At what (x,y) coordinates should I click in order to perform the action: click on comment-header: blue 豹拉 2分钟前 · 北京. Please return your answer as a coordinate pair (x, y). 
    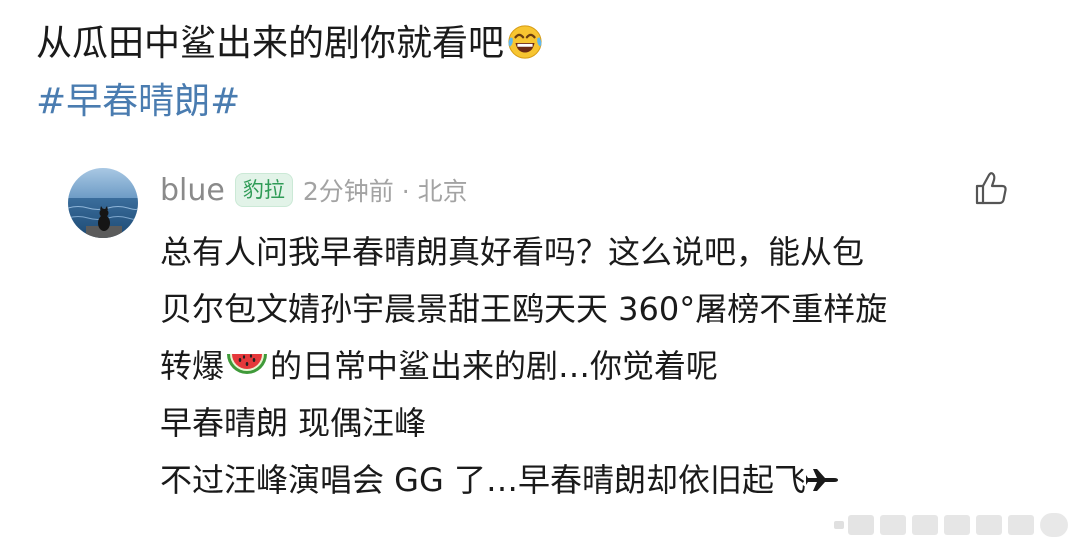
    Looking at the image, I should click on (314, 190).